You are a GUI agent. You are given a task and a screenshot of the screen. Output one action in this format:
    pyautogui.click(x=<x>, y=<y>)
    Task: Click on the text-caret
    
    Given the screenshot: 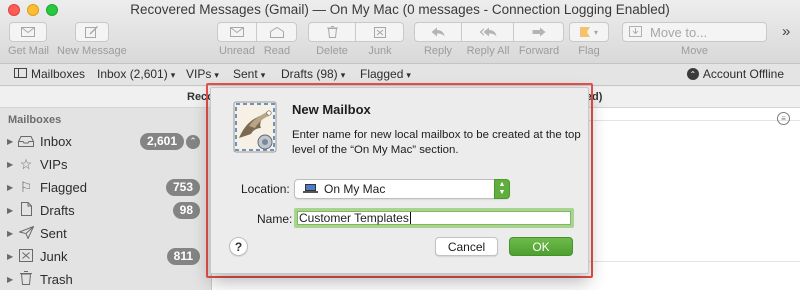 What is the action you would take?
    pyautogui.click(x=410, y=218)
    